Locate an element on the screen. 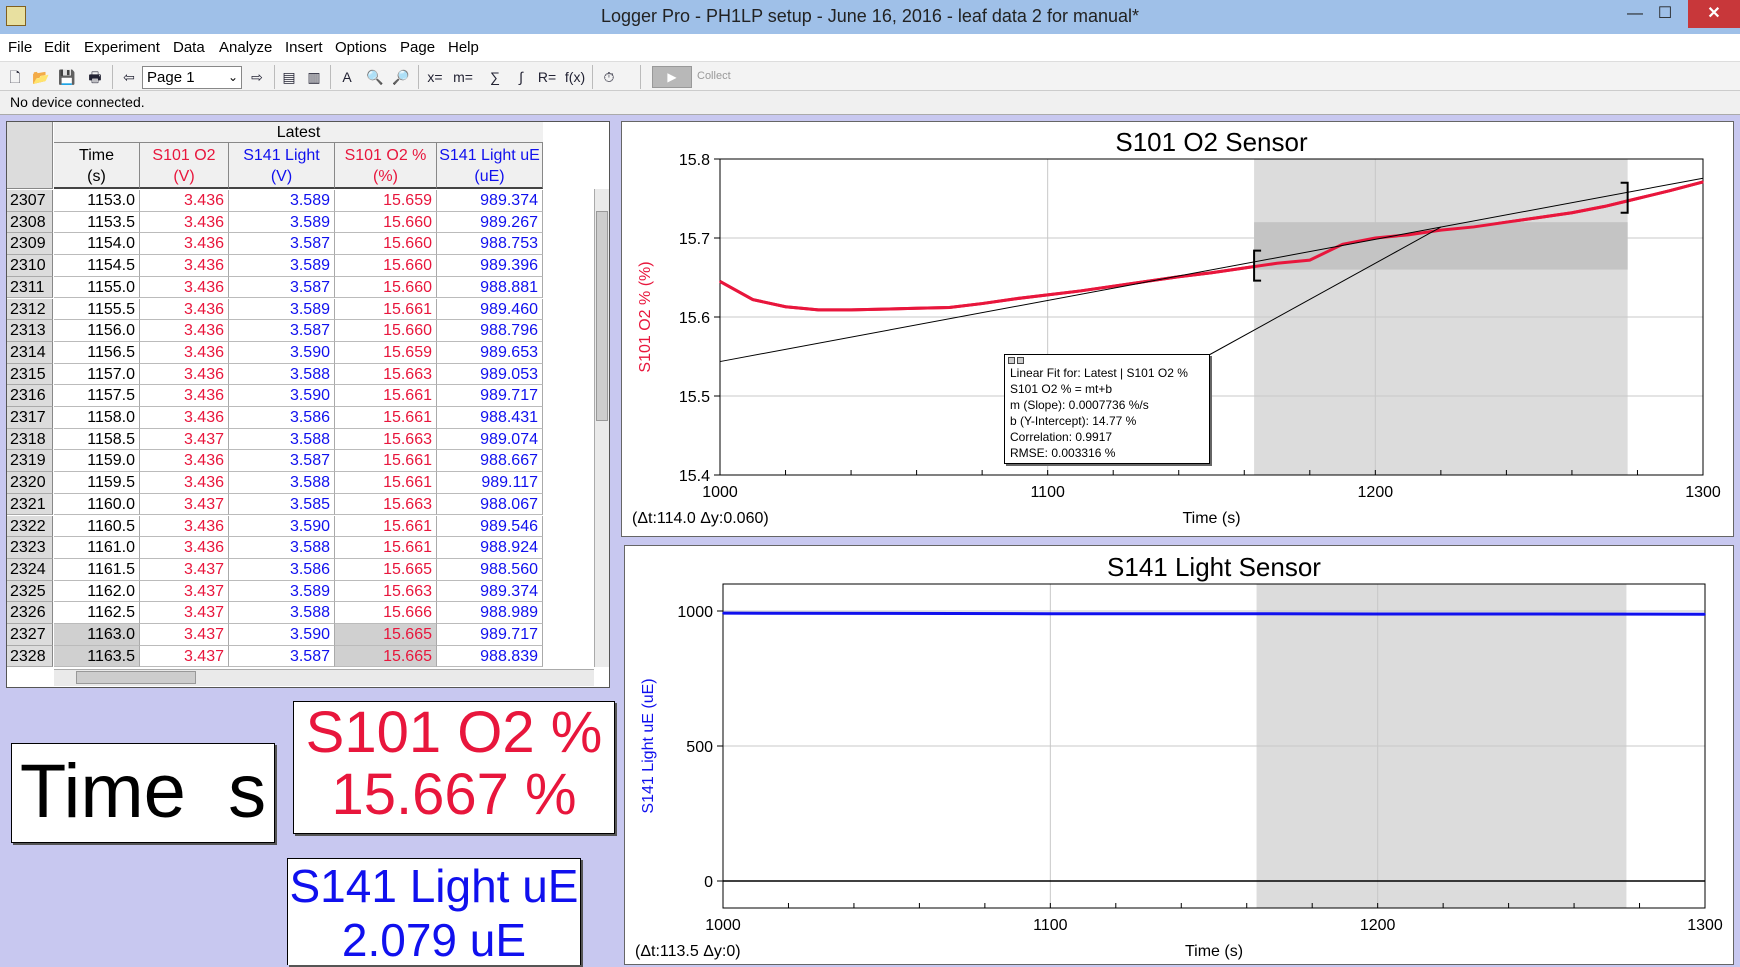 The image size is (1740, 967). table-cell: 988.667 is located at coordinates (490, 461).